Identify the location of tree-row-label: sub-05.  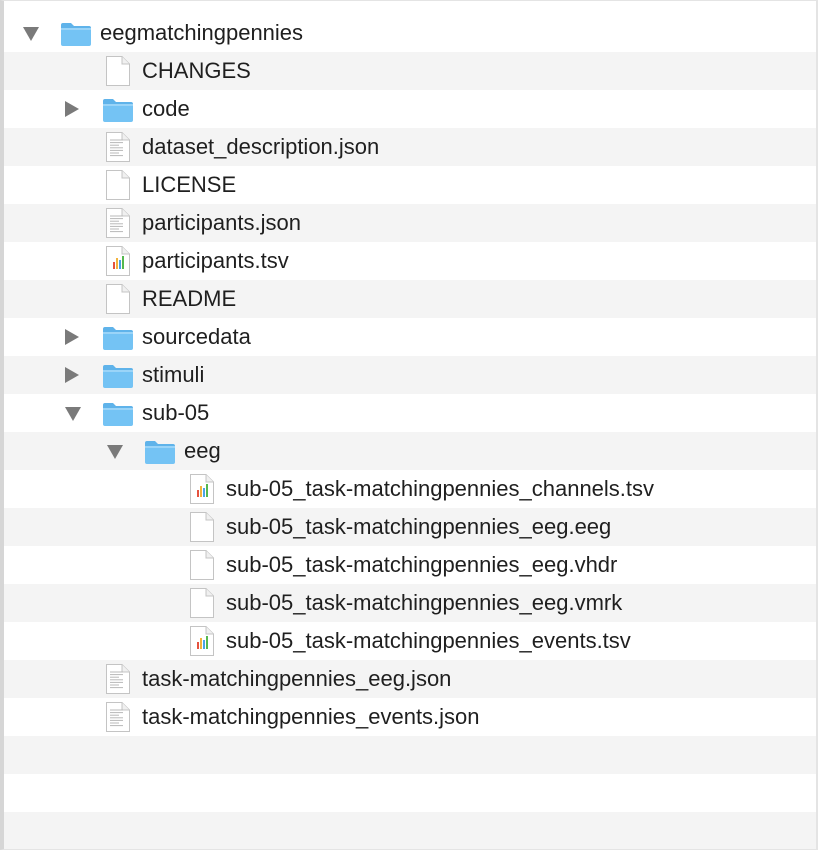
(176, 412).